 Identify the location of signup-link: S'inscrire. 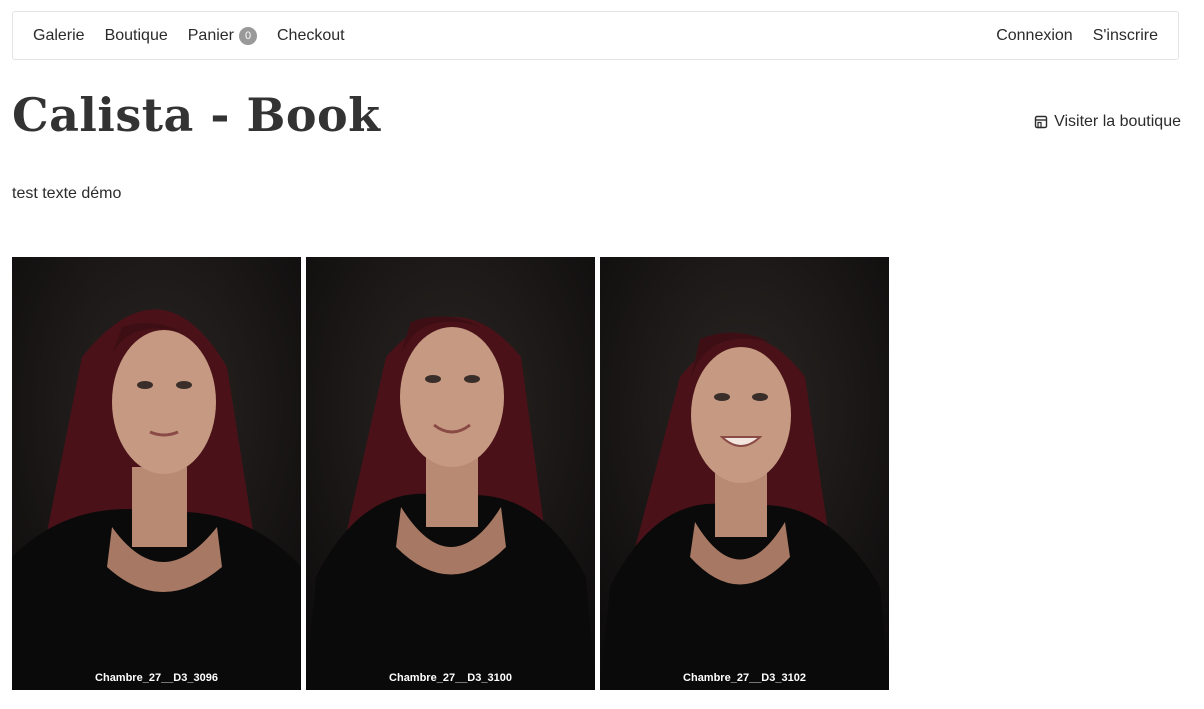
(1125, 36).